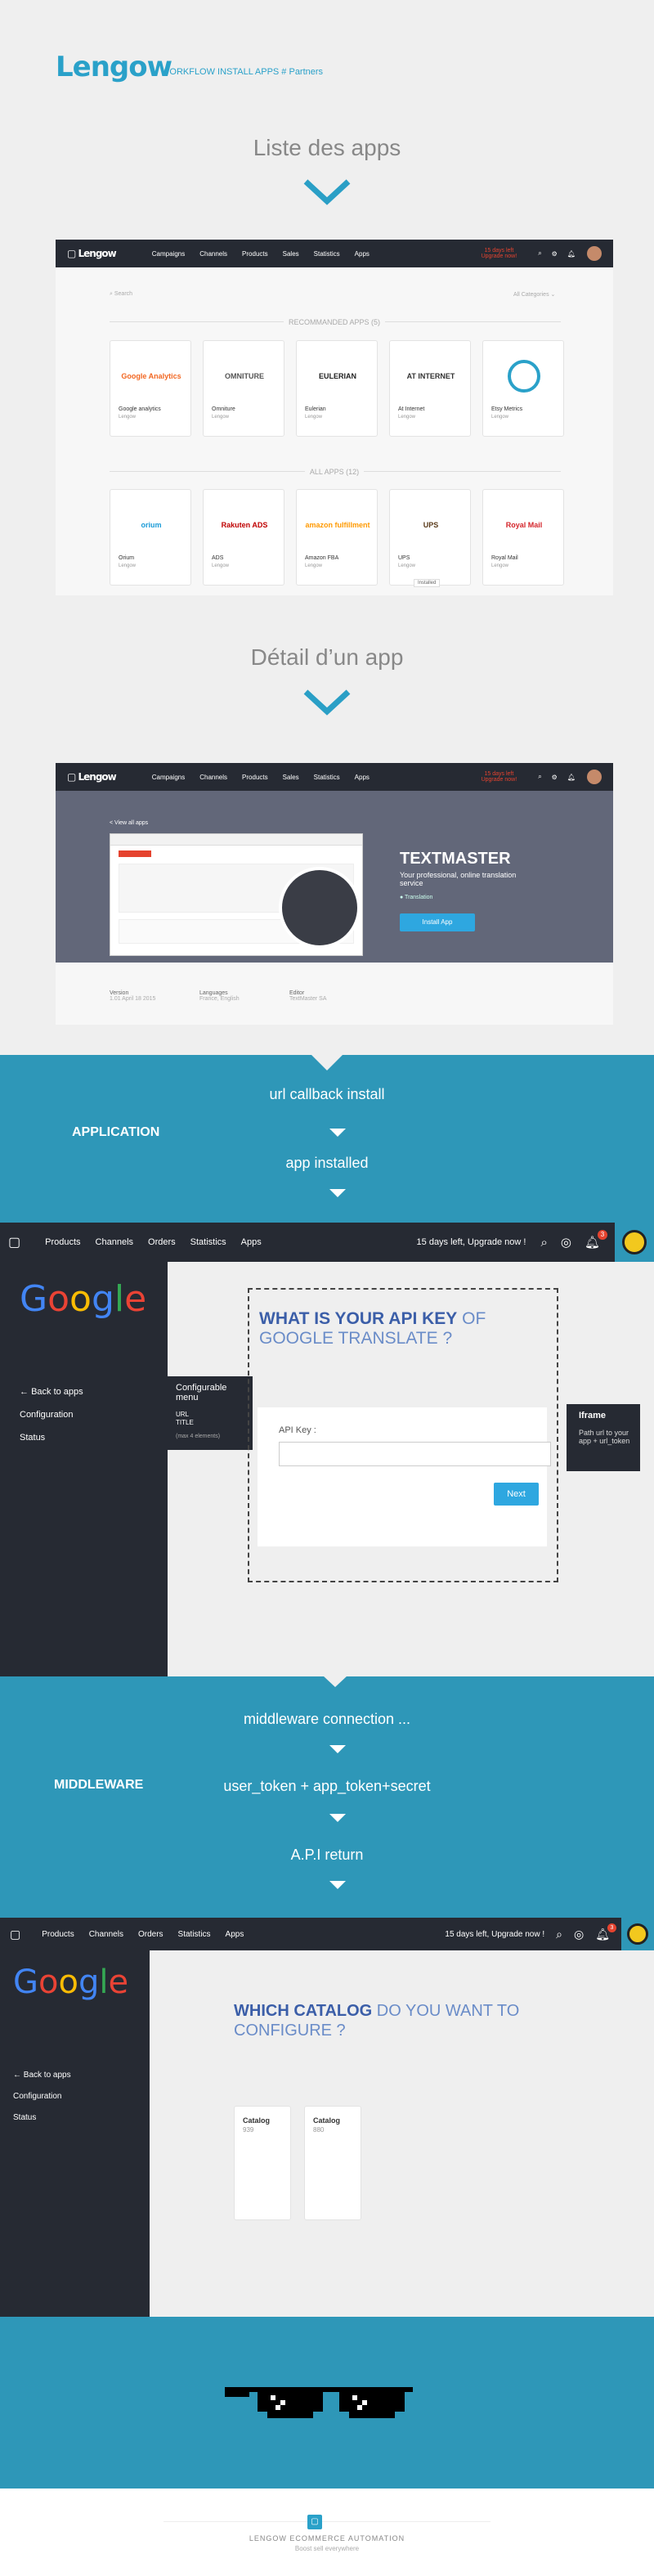 This screenshot has height=2576, width=654. I want to click on app-logo, so click(524, 376).